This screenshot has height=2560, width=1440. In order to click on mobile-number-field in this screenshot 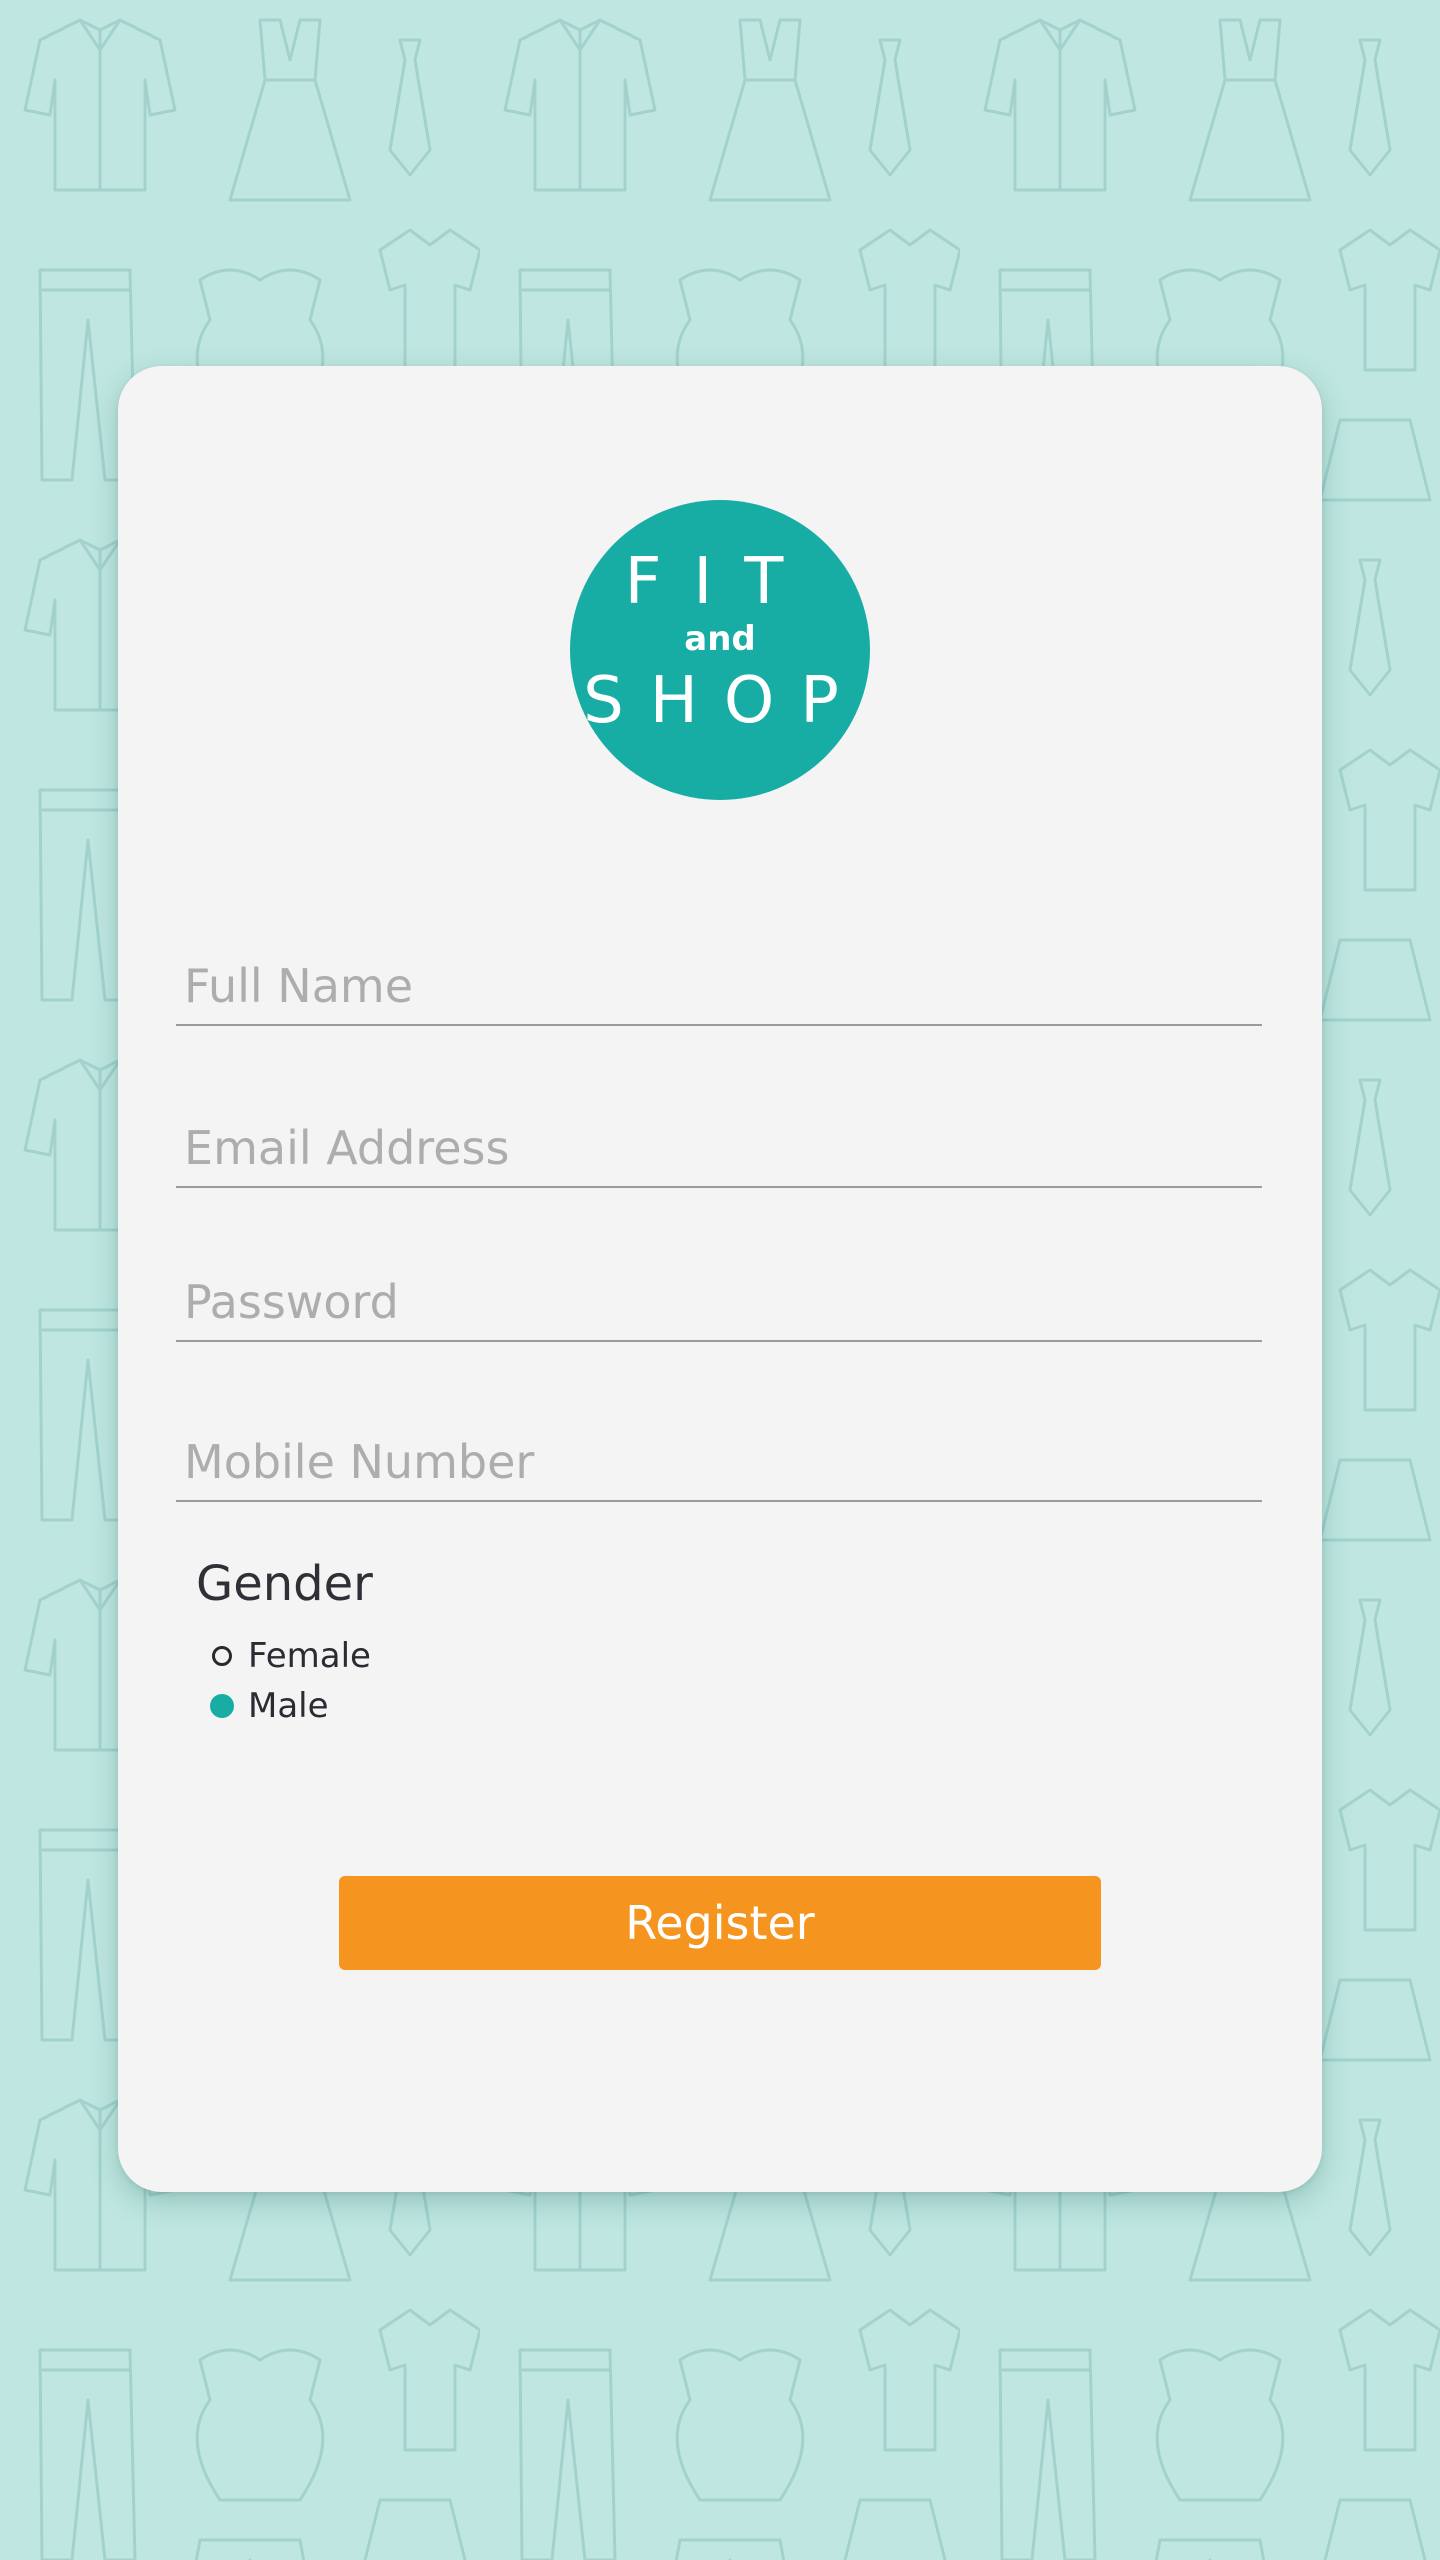, I will do `click(719, 1464)`.